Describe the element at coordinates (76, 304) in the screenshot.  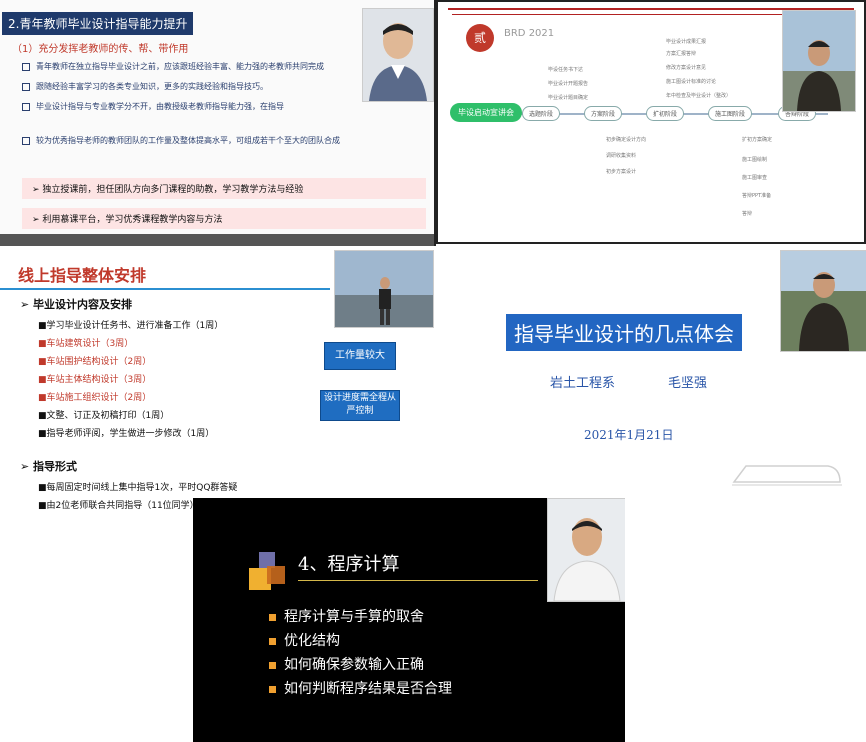
I see `section-heading: ➢ 毕业设计内容及安排` at that location.